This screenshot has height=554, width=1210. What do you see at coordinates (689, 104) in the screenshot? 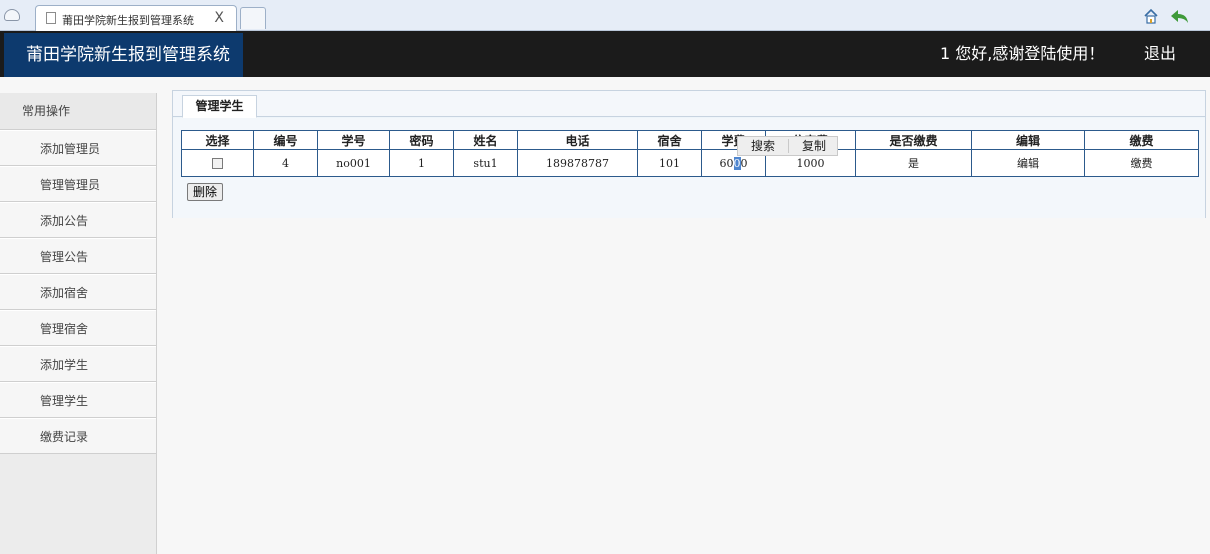
I see `panel-tab-bar: 管理学生` at bounding box center [689, 104].